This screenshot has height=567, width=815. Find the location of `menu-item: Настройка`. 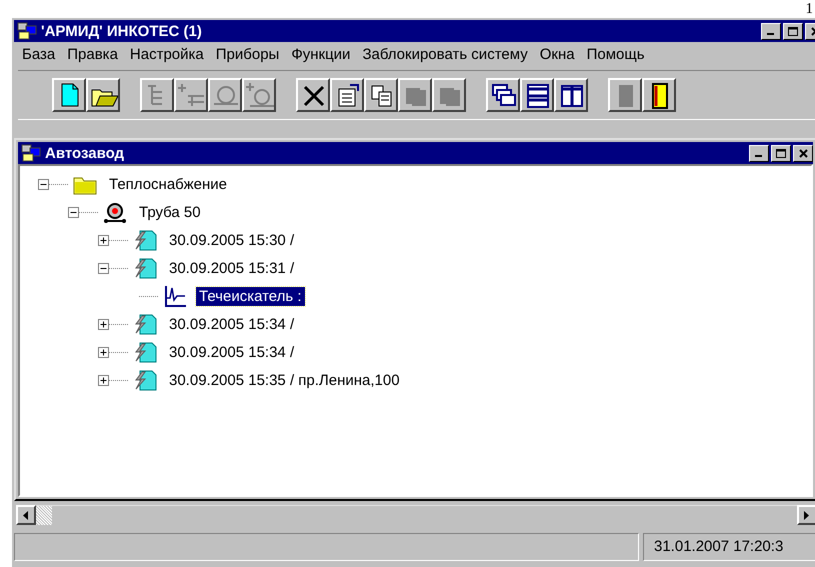

menu-item: Настройка is located at coordinates (167, 54).